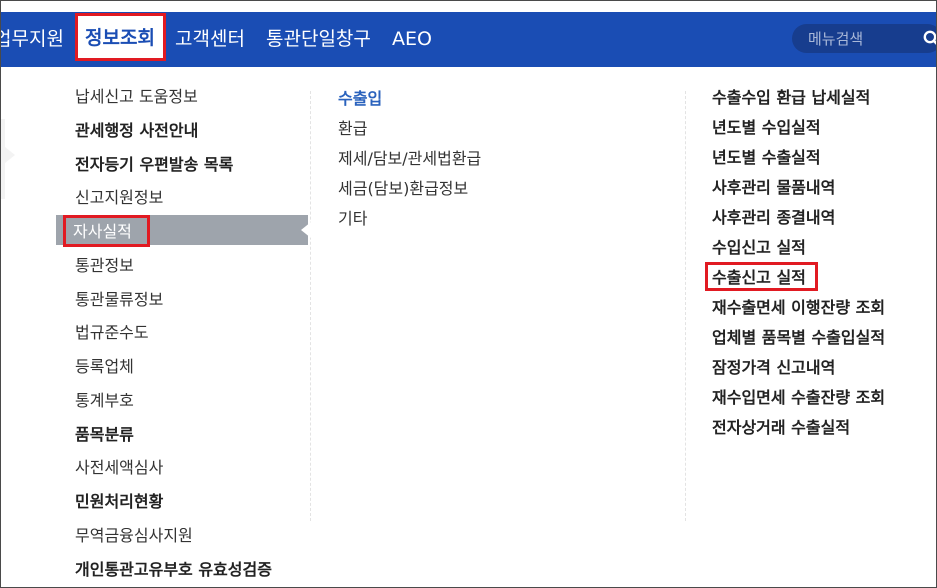 Image resolution: width=937 pixels, height=588 pixels. What do you see at coordinates (104, 367) in the screenshot?
I see `menu-item-registered-companies: 등록업체` at bounding box center [104, 367].